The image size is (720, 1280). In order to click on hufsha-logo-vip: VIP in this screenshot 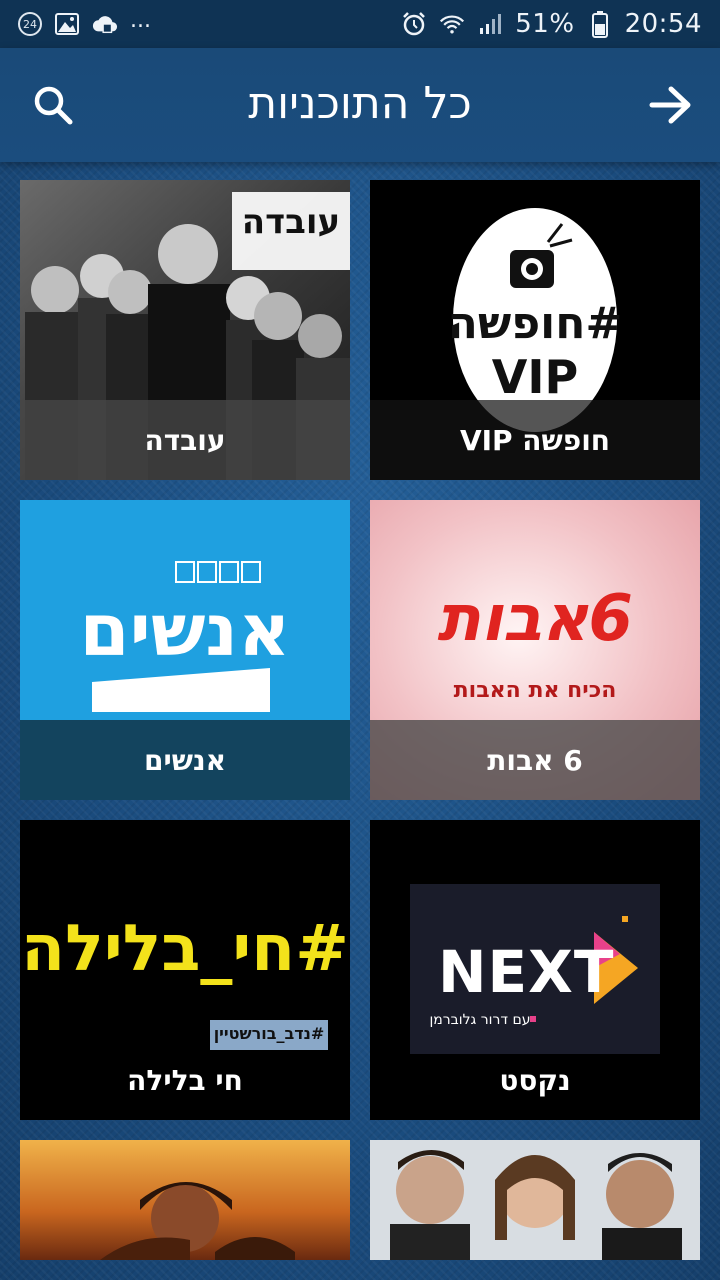, I will do `click(535, 377)`.